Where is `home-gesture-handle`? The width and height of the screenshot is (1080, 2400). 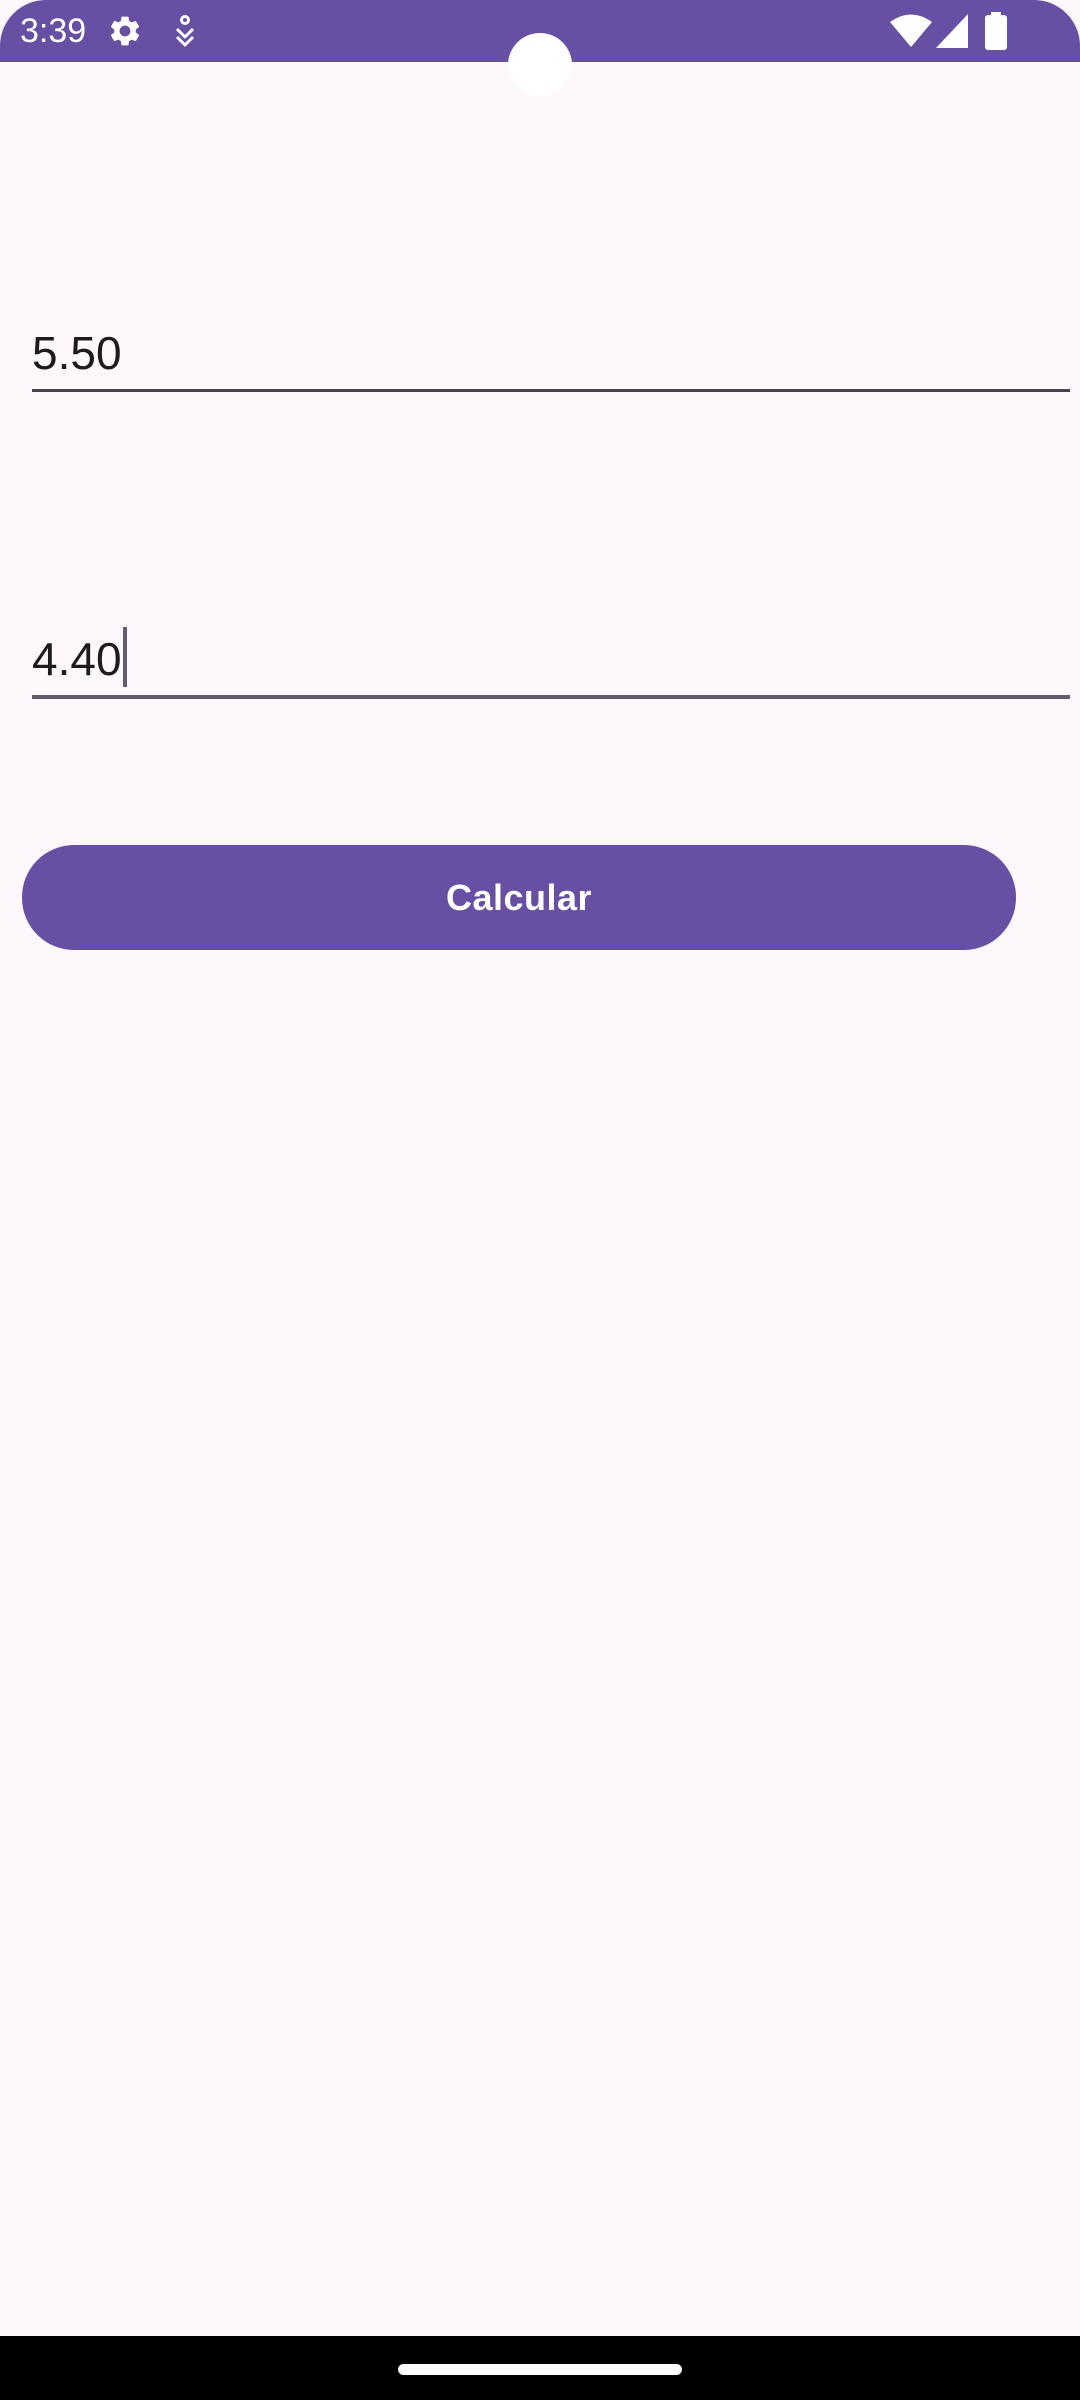 home-gesture-handle is located at coordinates (540, 2369).